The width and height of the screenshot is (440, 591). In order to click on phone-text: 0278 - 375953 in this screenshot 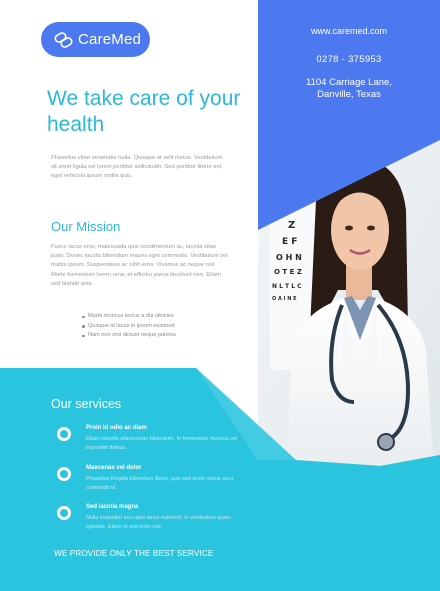, I will do `click(349, 59)`.